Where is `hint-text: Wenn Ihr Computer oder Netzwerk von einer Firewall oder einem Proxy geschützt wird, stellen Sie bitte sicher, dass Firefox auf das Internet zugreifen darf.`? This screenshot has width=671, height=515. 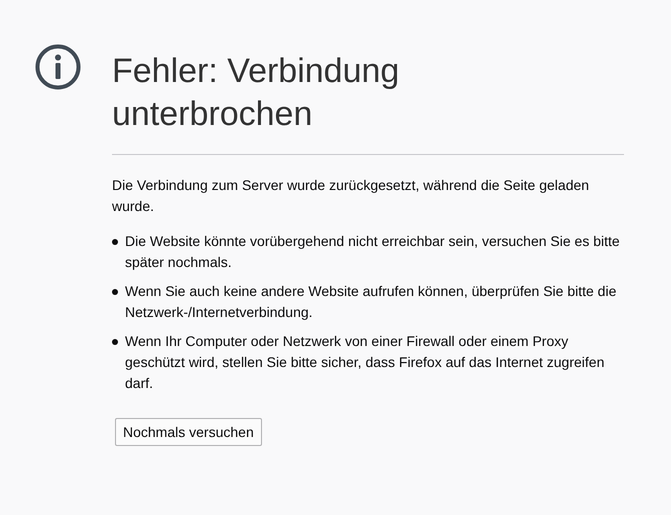
hint-text: Wenn Ihr Computer oder Netzwerk von einer Firewall oder einem Proxy geschützt wird, stellen Sie bitte sicher, dass Firefox auf das Internet zugreifen darf. is located at coordinates (365, 362).